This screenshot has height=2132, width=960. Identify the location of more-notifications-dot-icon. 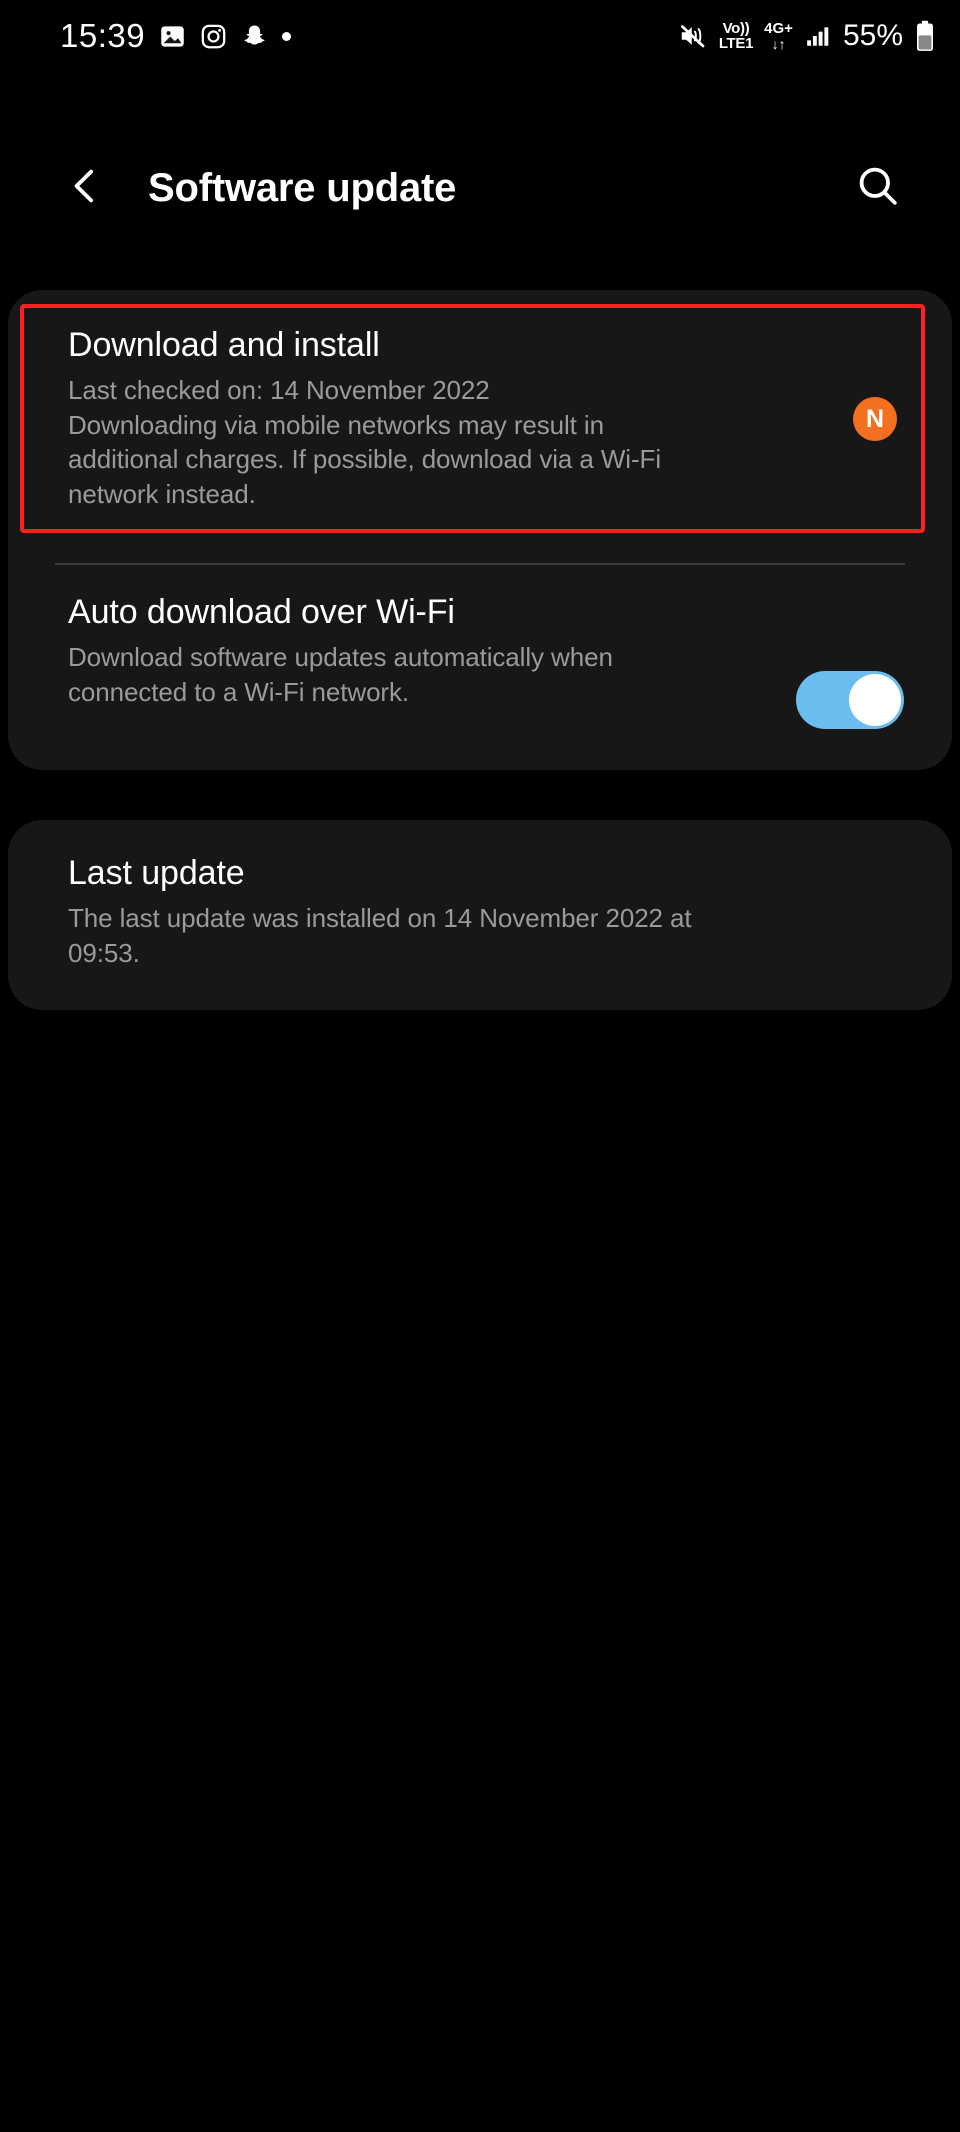
(287, 36).